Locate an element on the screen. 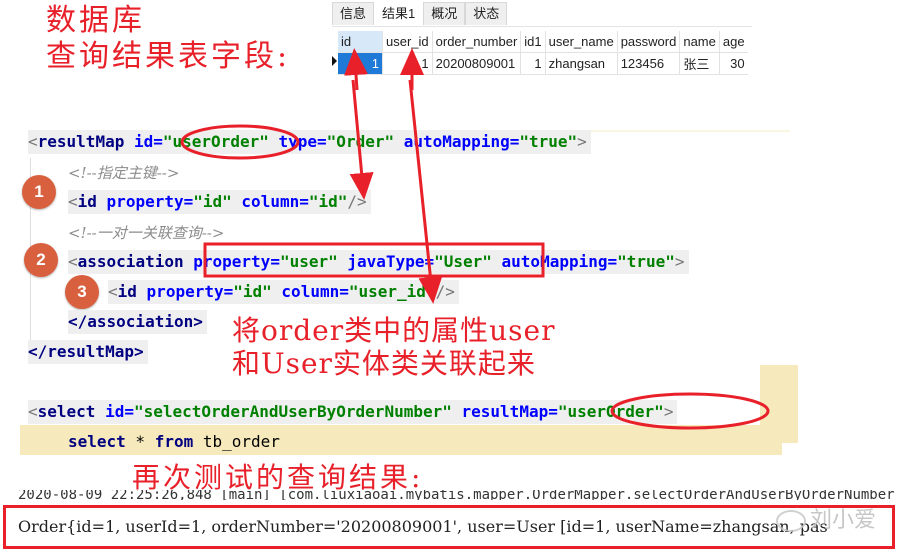 The width and height of the screenshot is (897, 556). arrow-id-down is located at coordinates (361, 139).